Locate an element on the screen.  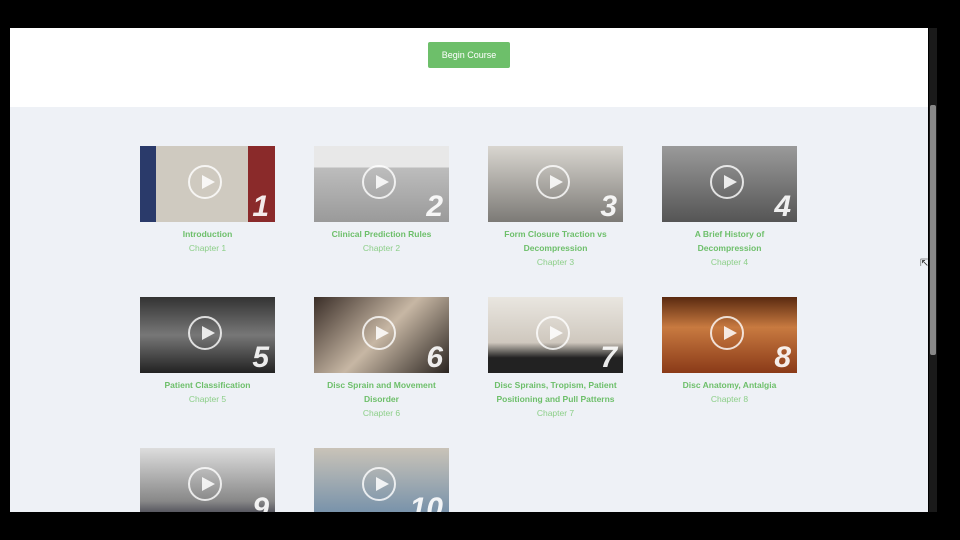
chapter-thumbnail: 3 is located at coordinates (555, 184).